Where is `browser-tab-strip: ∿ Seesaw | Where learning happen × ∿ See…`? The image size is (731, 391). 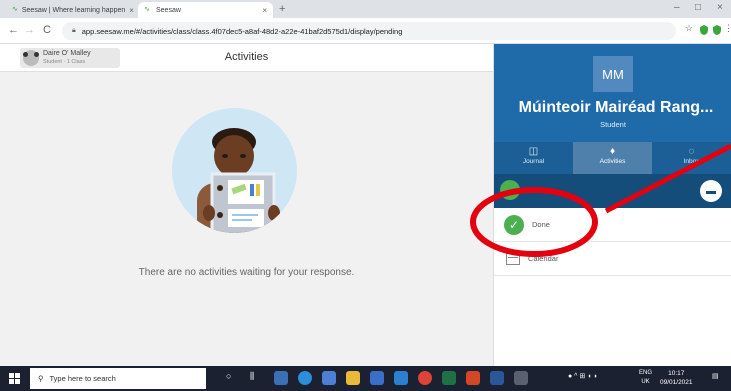
browser-tab-strip: ∿ Seesaw | Where learning happen × ∿ See… is located at coordinates (365, 9).